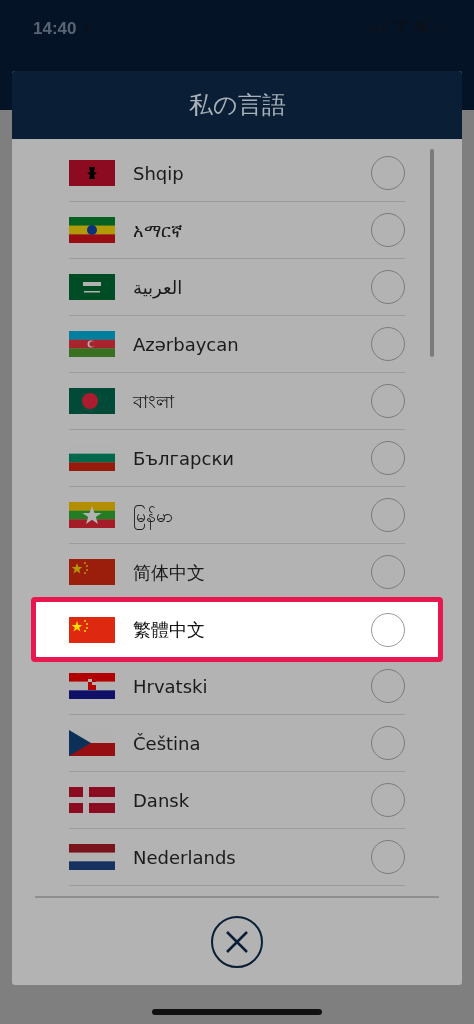 Image resolution: width=474 pixels, height=1024 pixels. What do you see at coordinates (237, 743) in the screenshot?
I see `language-row: Čeština` at bounding box center [237, 743].